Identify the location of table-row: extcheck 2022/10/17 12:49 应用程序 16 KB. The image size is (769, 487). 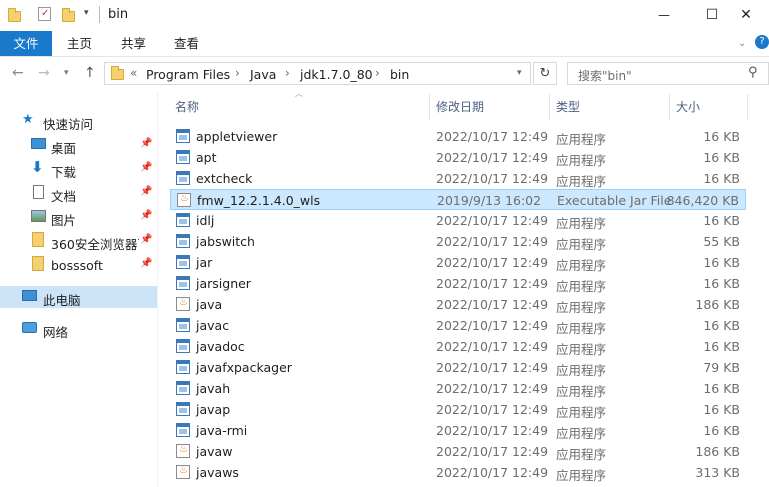
(458, 178).